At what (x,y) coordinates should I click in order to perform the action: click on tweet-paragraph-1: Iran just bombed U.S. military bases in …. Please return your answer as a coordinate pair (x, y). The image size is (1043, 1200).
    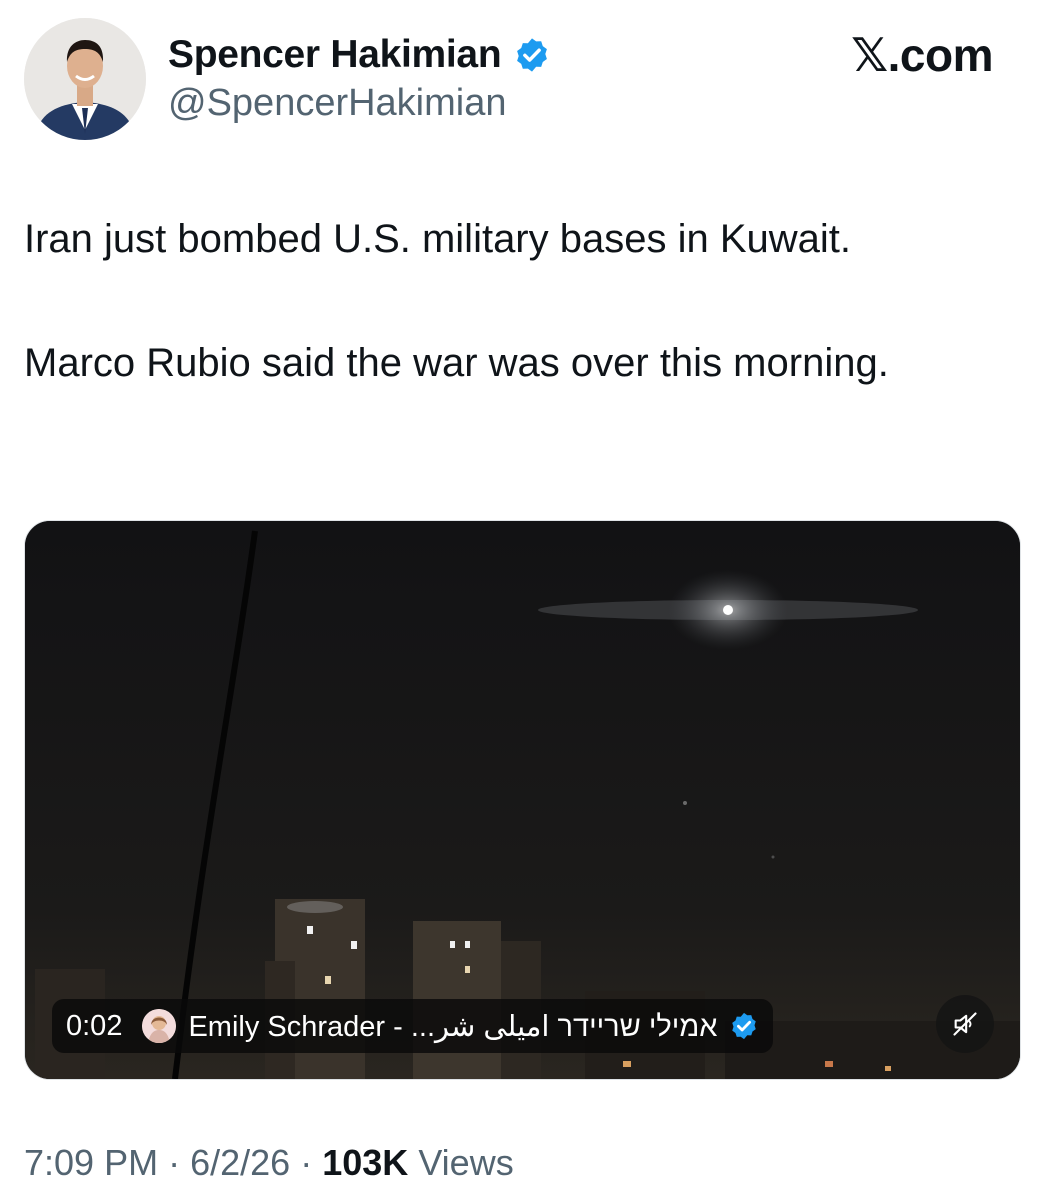
    Looking at the image, I should click on (438, 239).